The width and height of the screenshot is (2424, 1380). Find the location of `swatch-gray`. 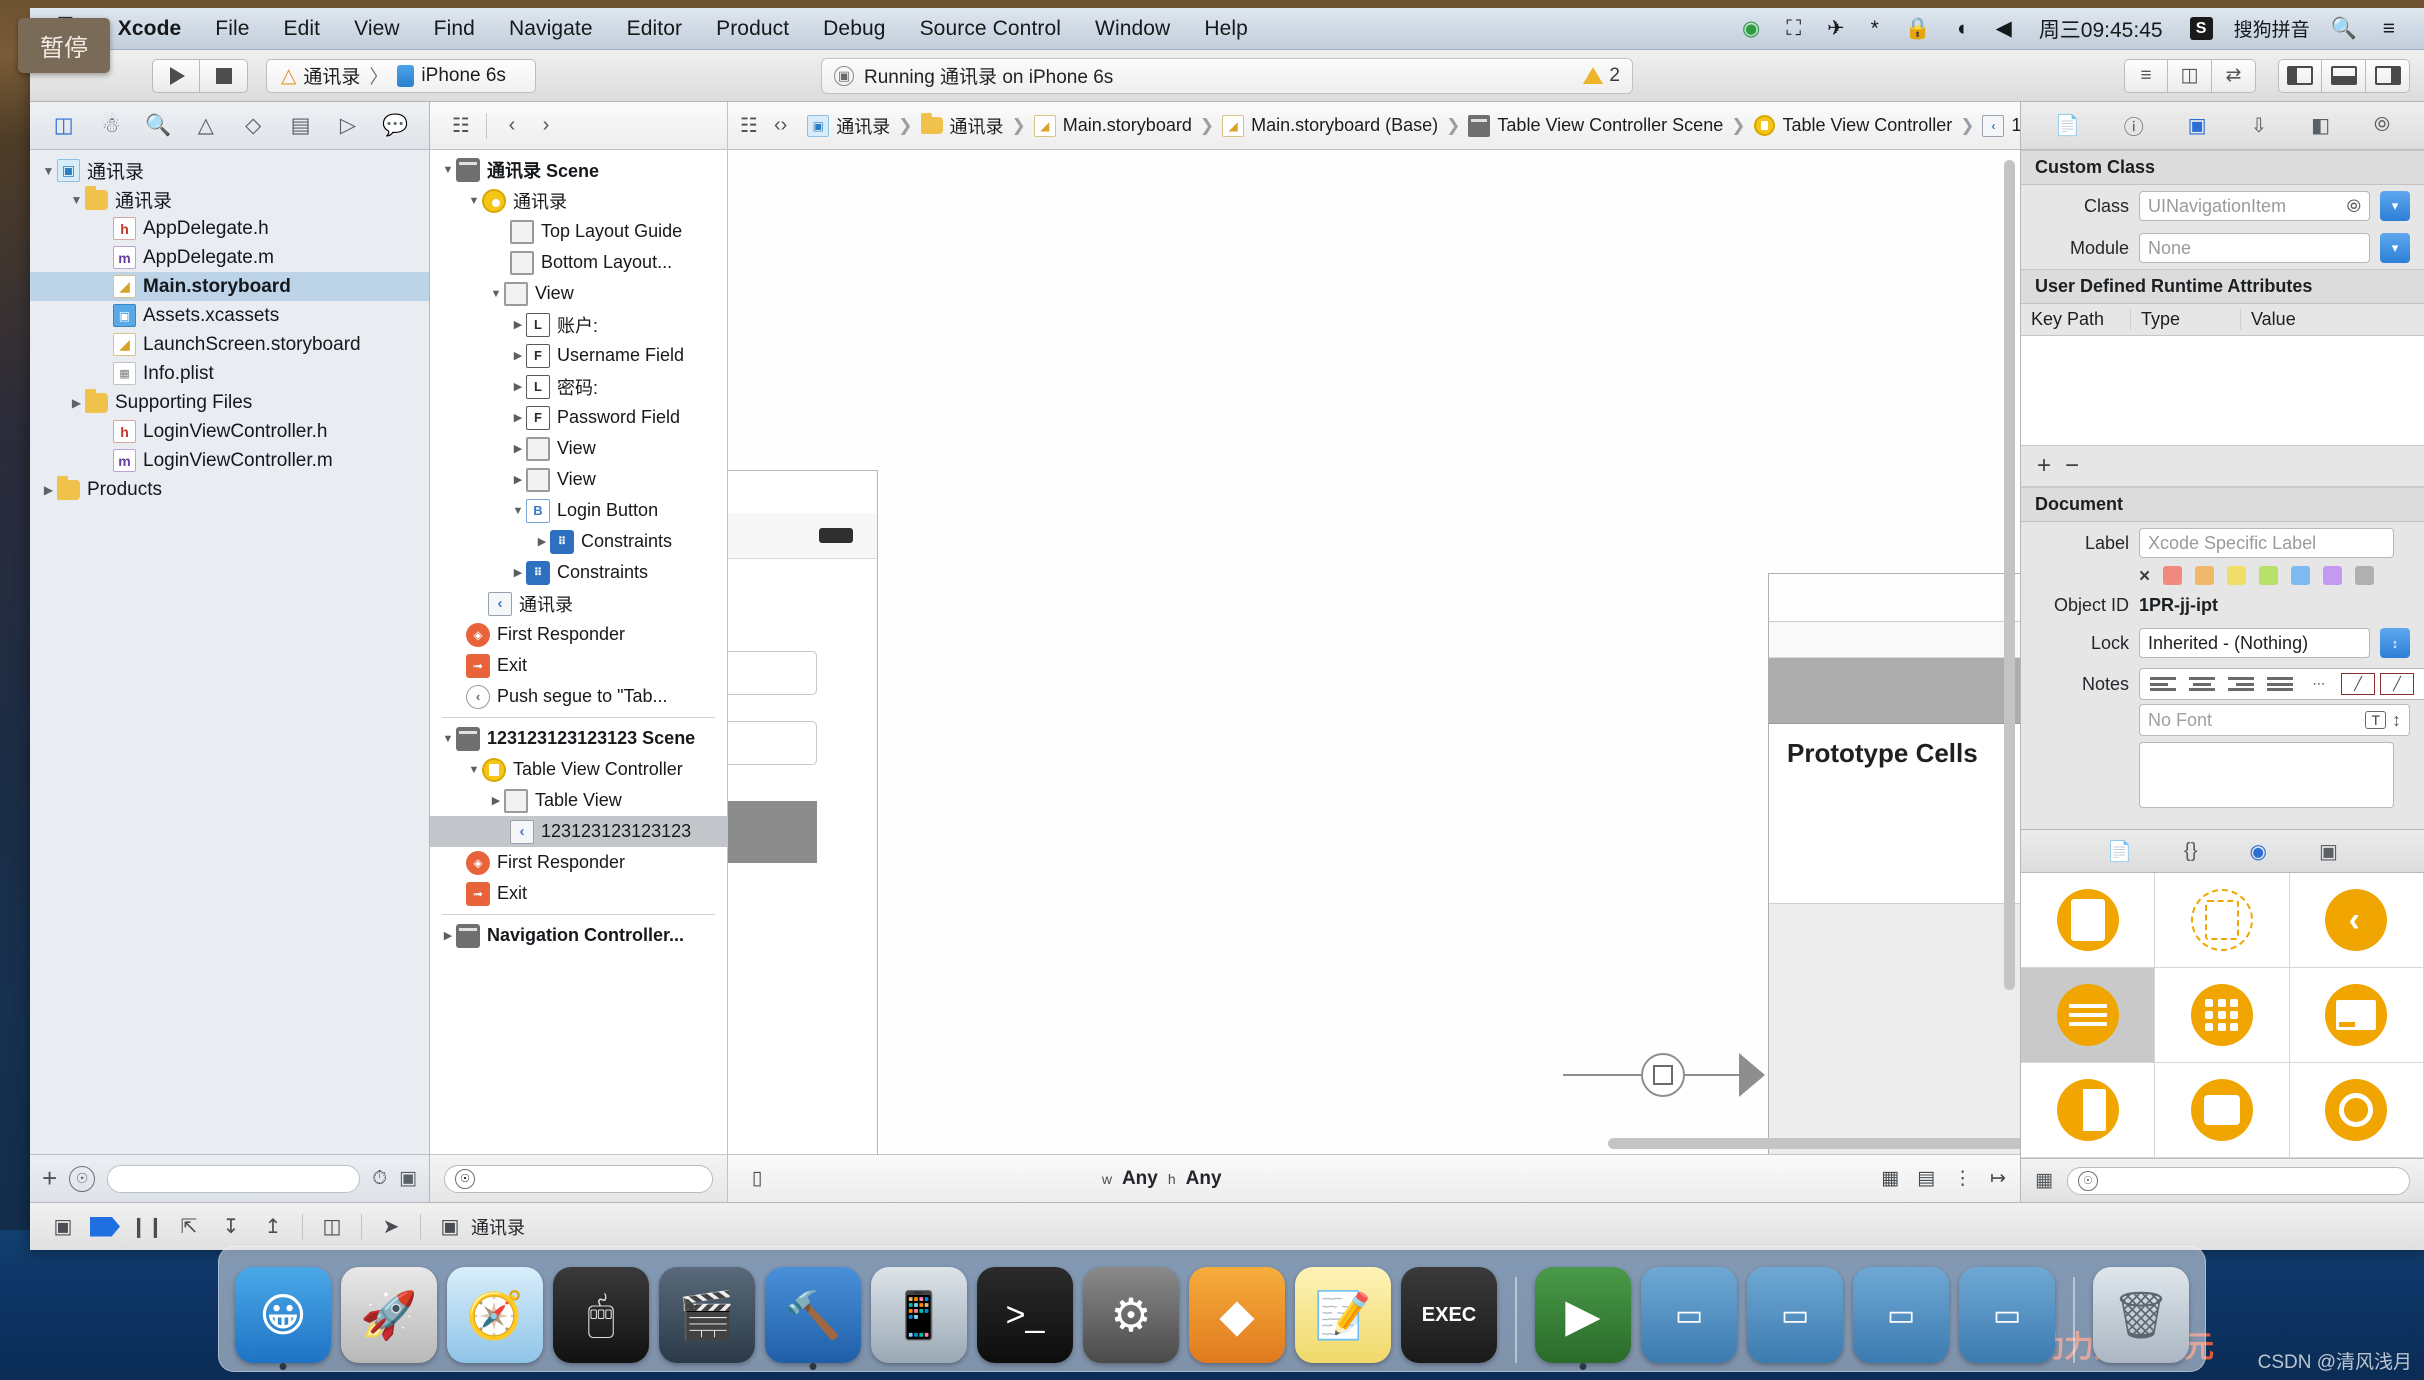

swatch-gray is located at coordinates (2365, 575).